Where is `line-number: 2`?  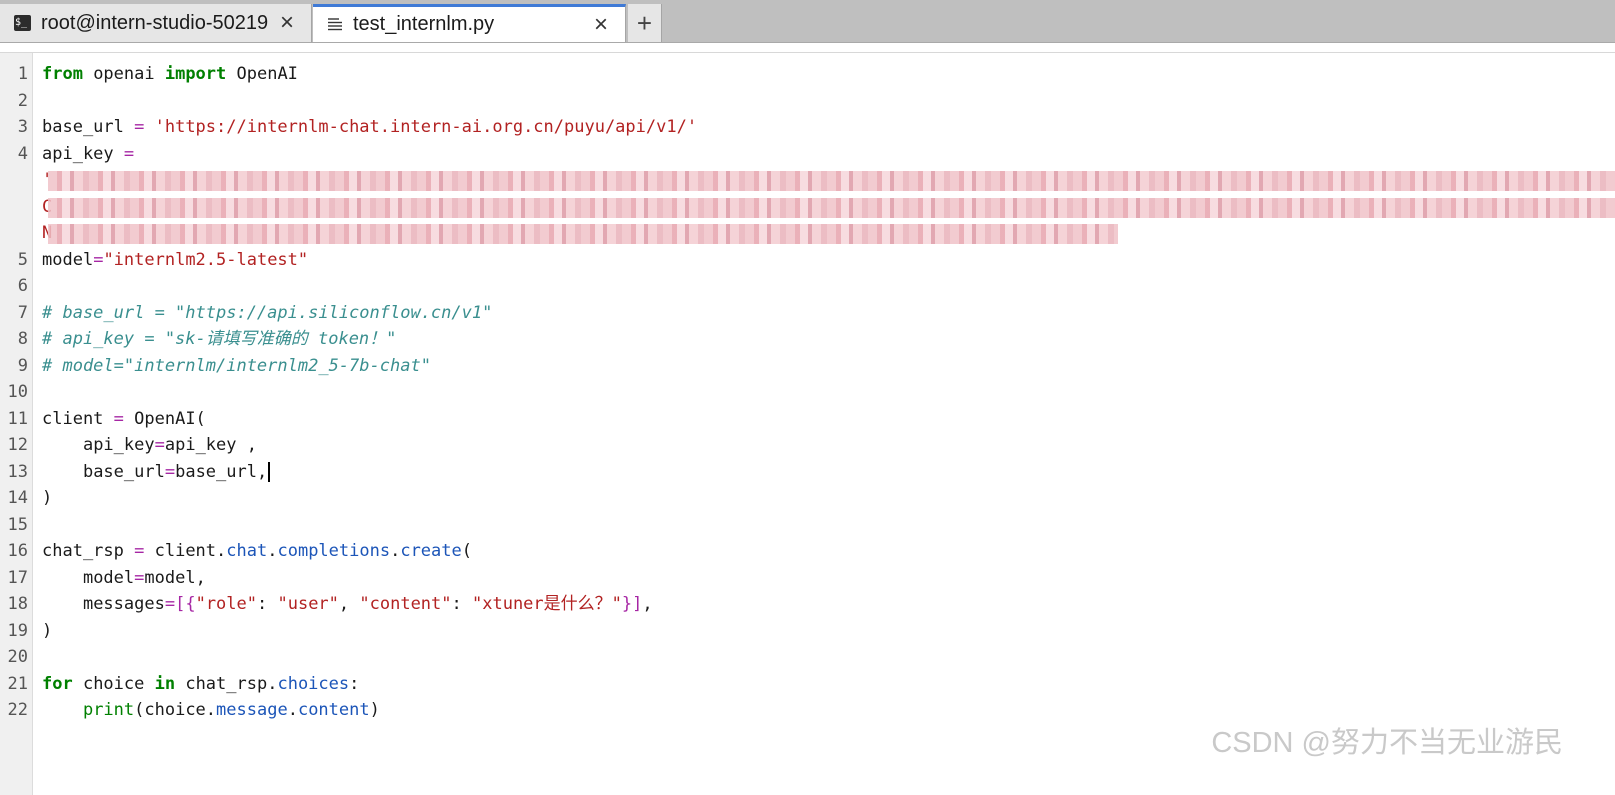 line-number: 2 is located at coordinates (22, 100).